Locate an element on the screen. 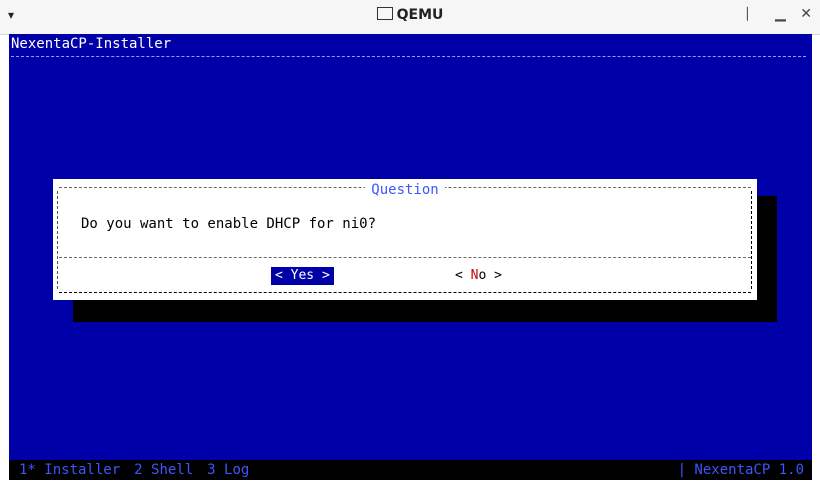  window-close-icon: ✕ is located at coordinates (806, 14).